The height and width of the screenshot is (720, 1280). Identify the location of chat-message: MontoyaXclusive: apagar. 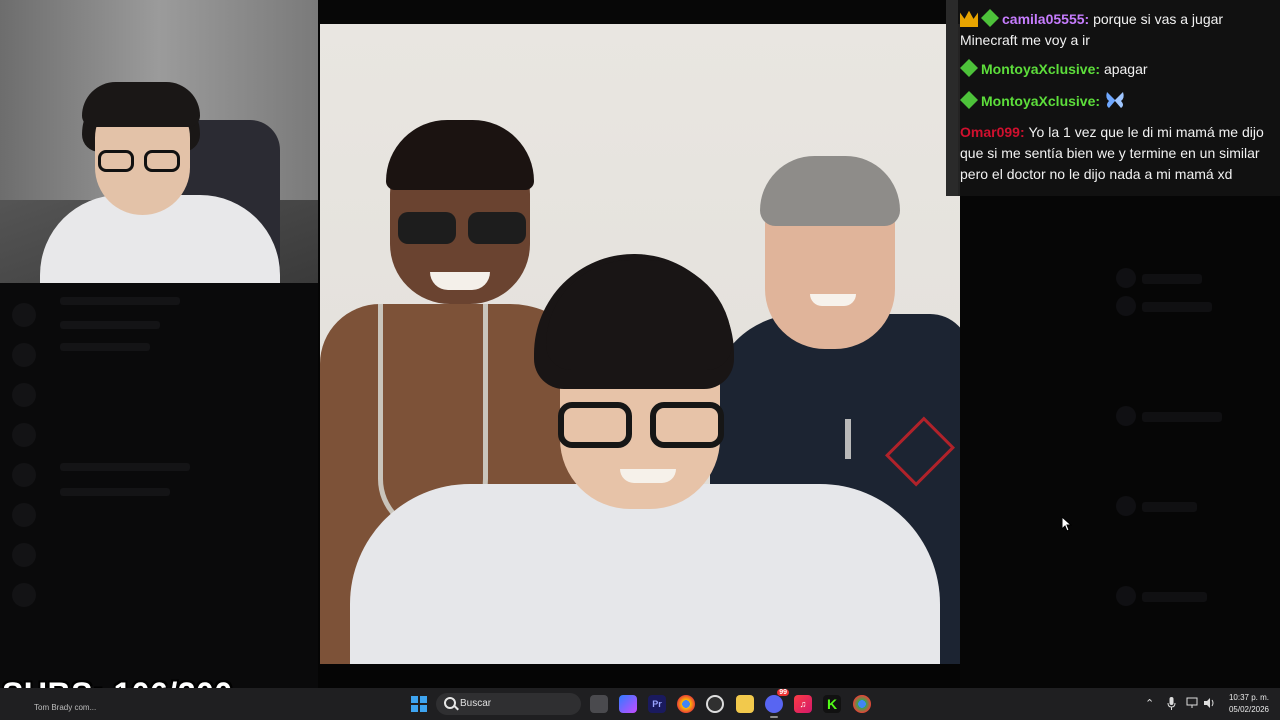
(1116, 69).